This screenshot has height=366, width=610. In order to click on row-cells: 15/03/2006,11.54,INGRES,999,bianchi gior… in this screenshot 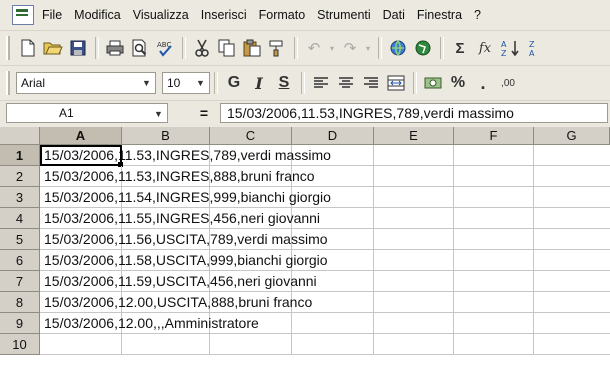, I will do `click(325, 197)`.